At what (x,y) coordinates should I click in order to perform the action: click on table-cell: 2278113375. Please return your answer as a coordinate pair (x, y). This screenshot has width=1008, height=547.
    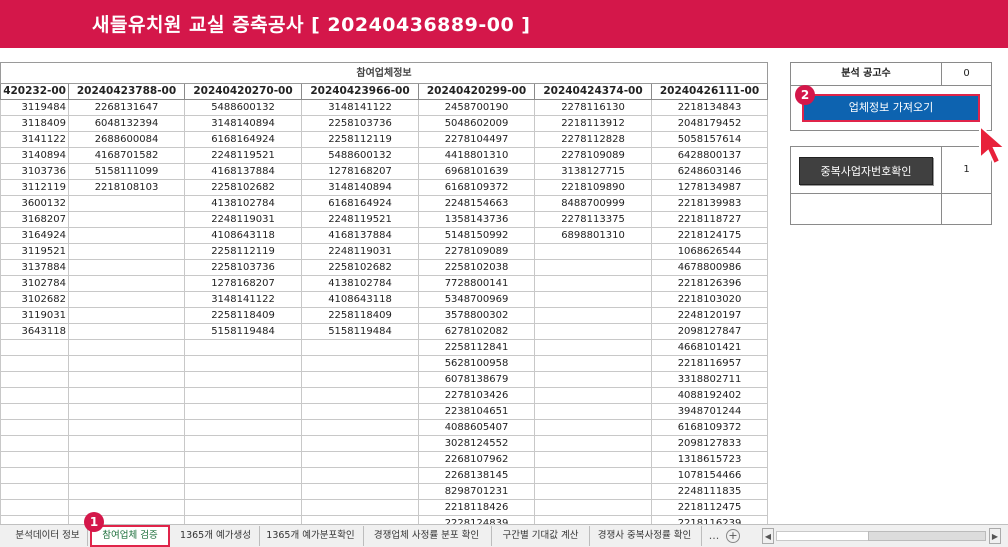
    Looking at the image, I should click on (593, 219).